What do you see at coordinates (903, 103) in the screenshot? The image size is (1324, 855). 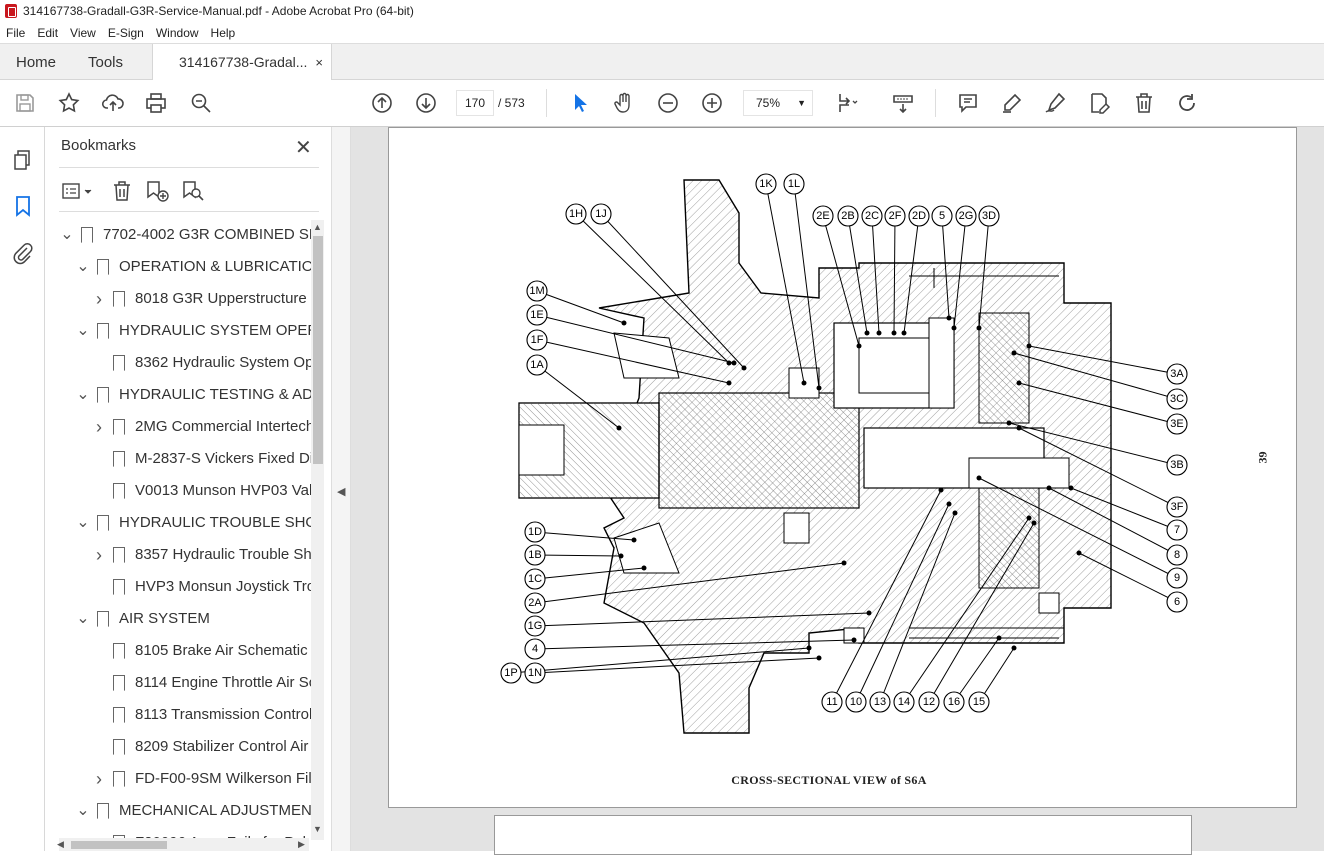 I see `scroll-mode-icon` at bounding box center [903, 103].